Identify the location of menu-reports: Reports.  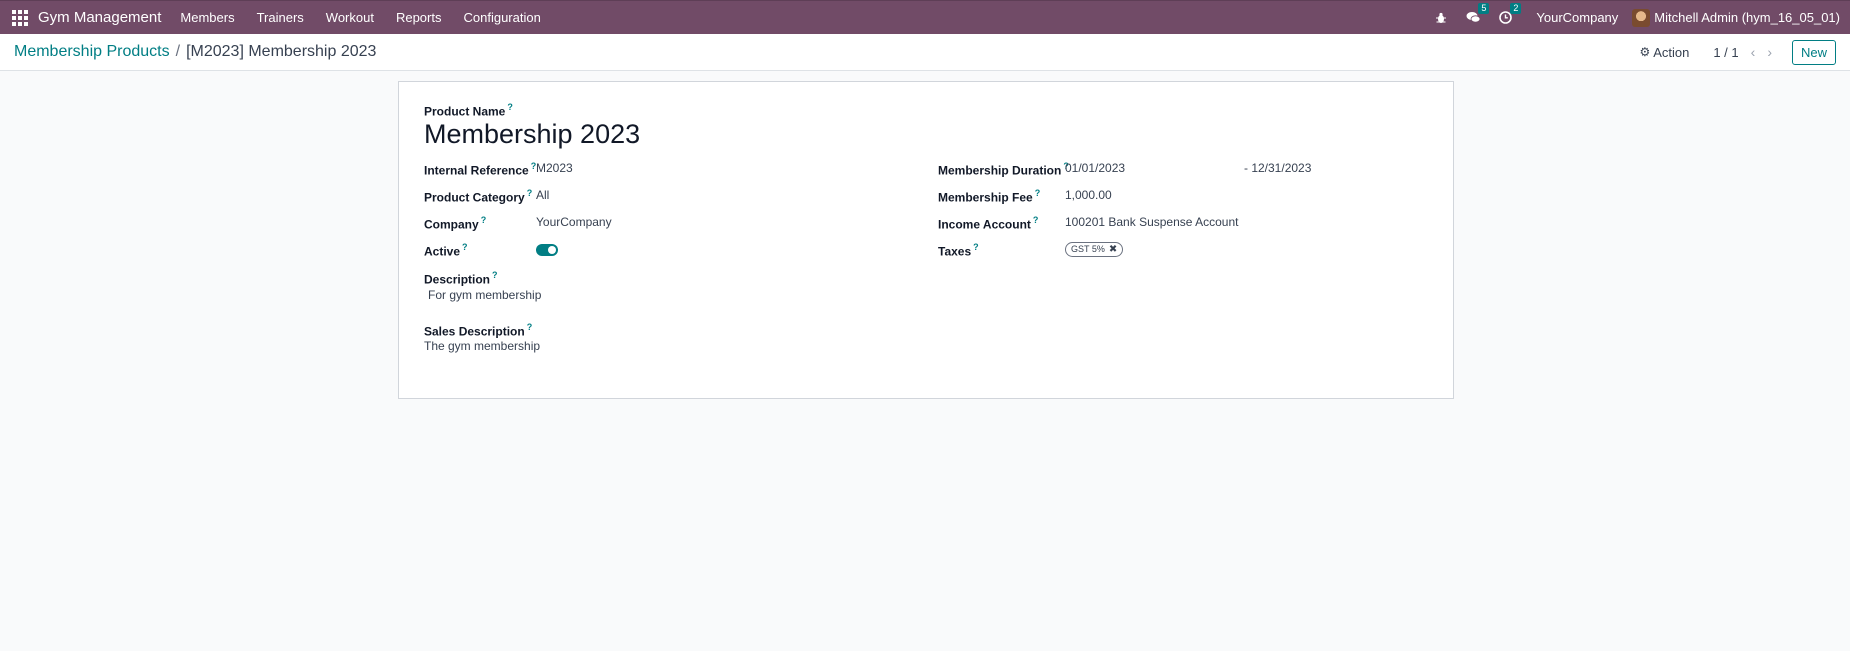
(419, 17).